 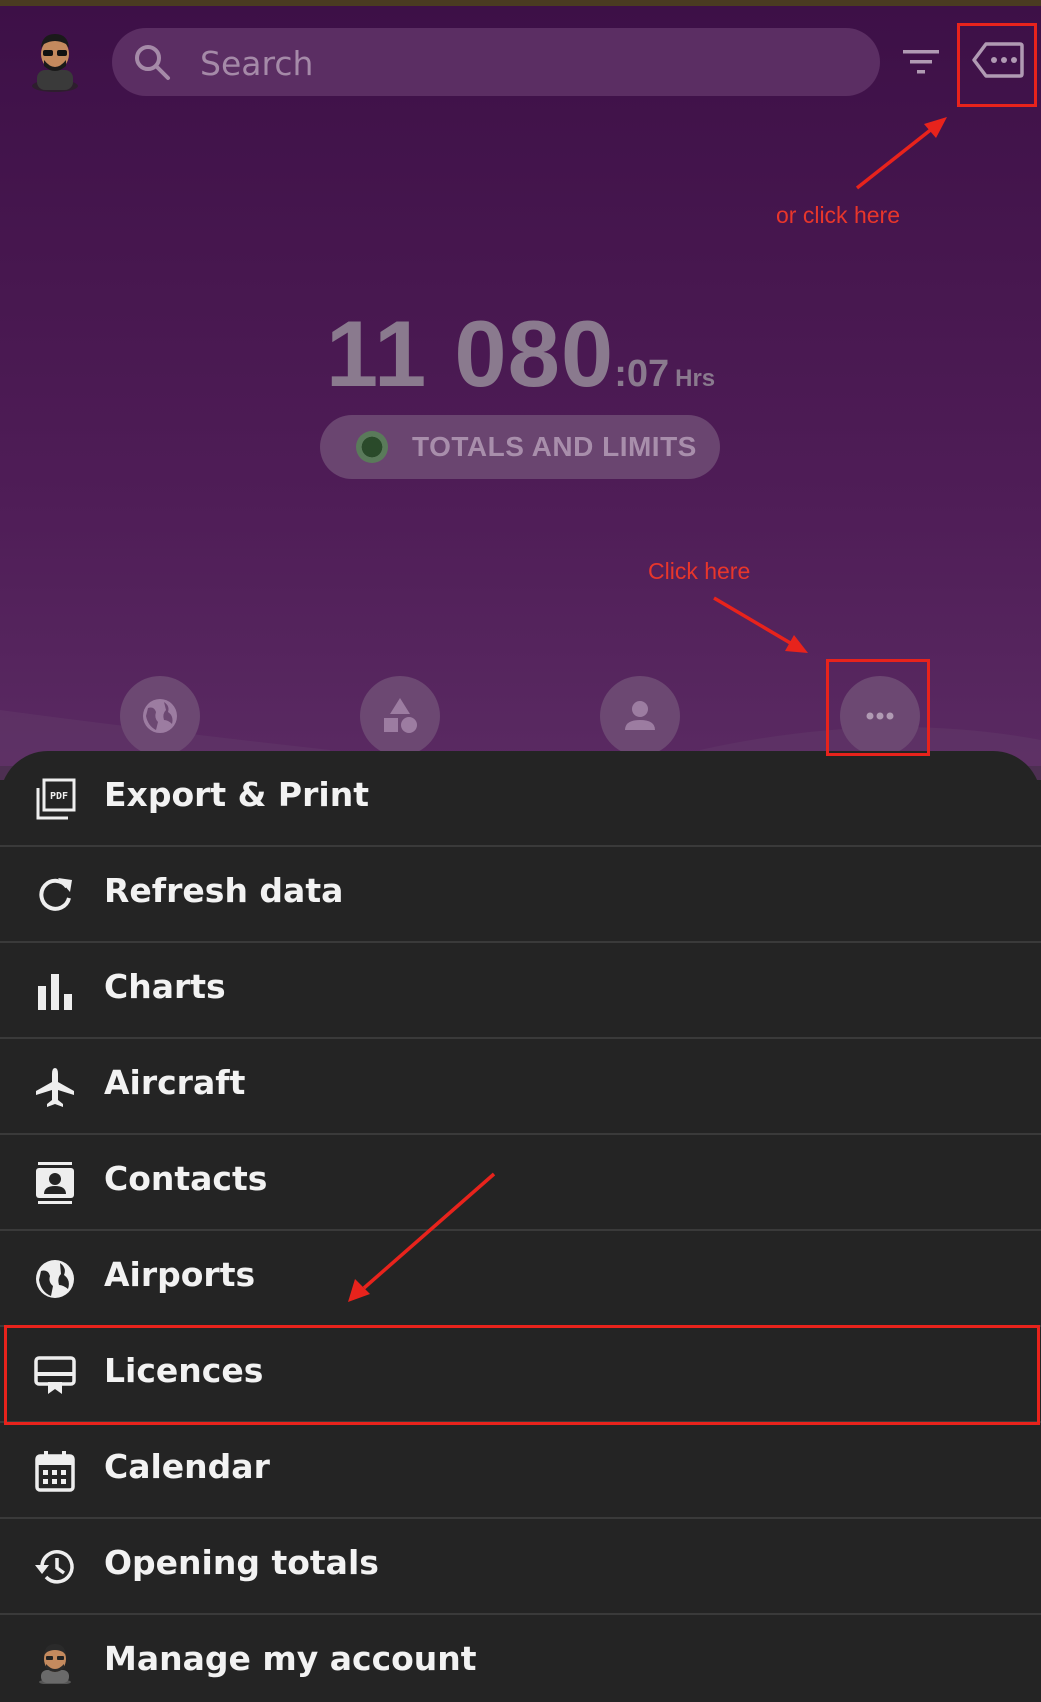 What do you see at coordinates (496, 62) in the screenshot?
I see `search-bar: Search` at bounding box center [496, 62].